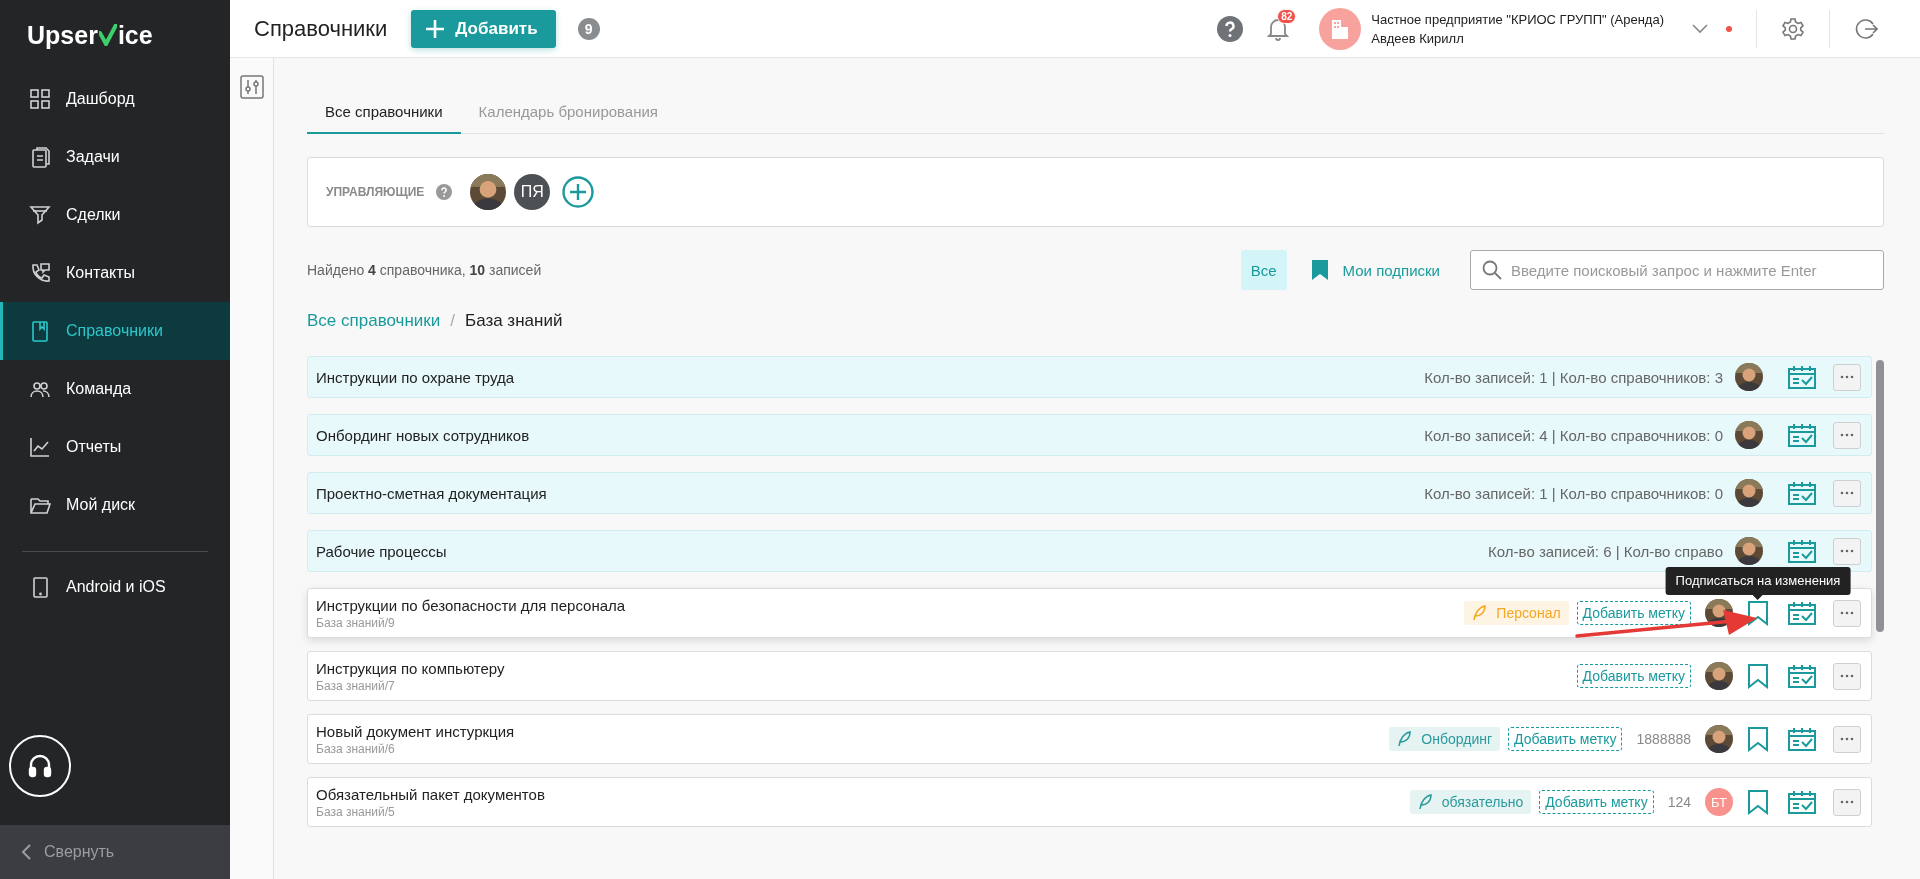 This screenshot has width=1920, height=879. Describe the element at coordinates (381, 551) in the screenshot. I see `folder-name: Рабочие процессы` at that location.